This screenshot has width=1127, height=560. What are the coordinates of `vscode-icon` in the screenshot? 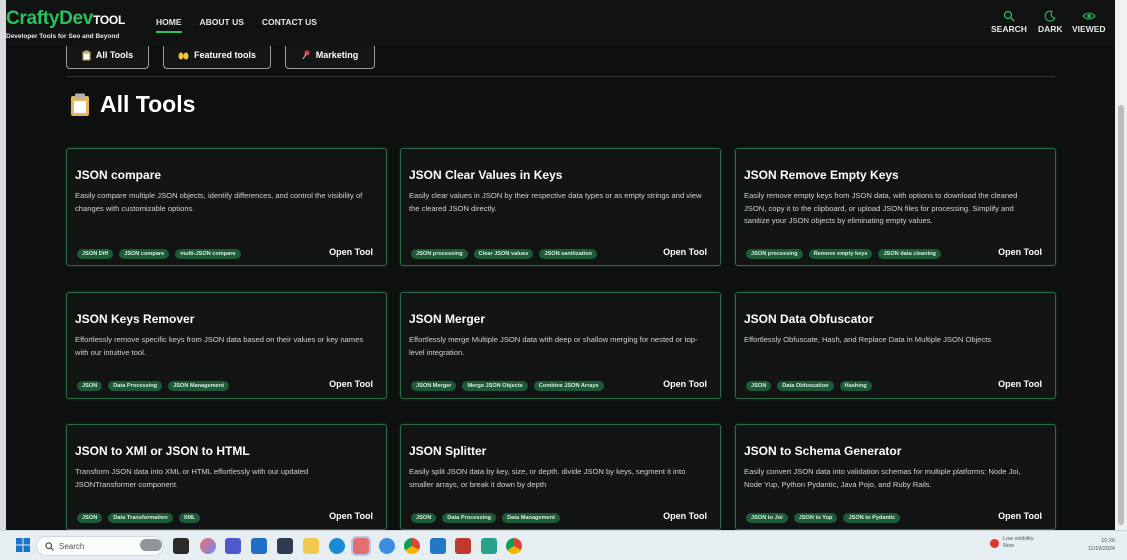 It's located at (438, 546).